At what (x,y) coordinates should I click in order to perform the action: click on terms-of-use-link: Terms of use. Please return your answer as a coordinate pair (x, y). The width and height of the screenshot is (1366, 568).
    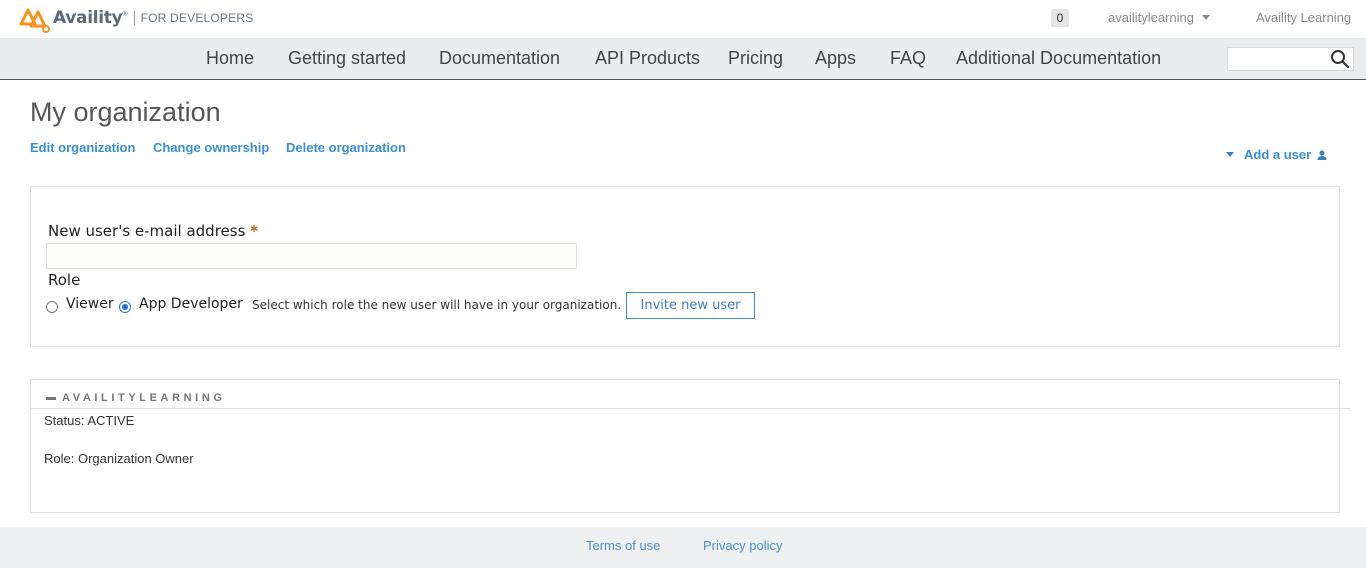
    Looking at the image, I should click on (623, 545).